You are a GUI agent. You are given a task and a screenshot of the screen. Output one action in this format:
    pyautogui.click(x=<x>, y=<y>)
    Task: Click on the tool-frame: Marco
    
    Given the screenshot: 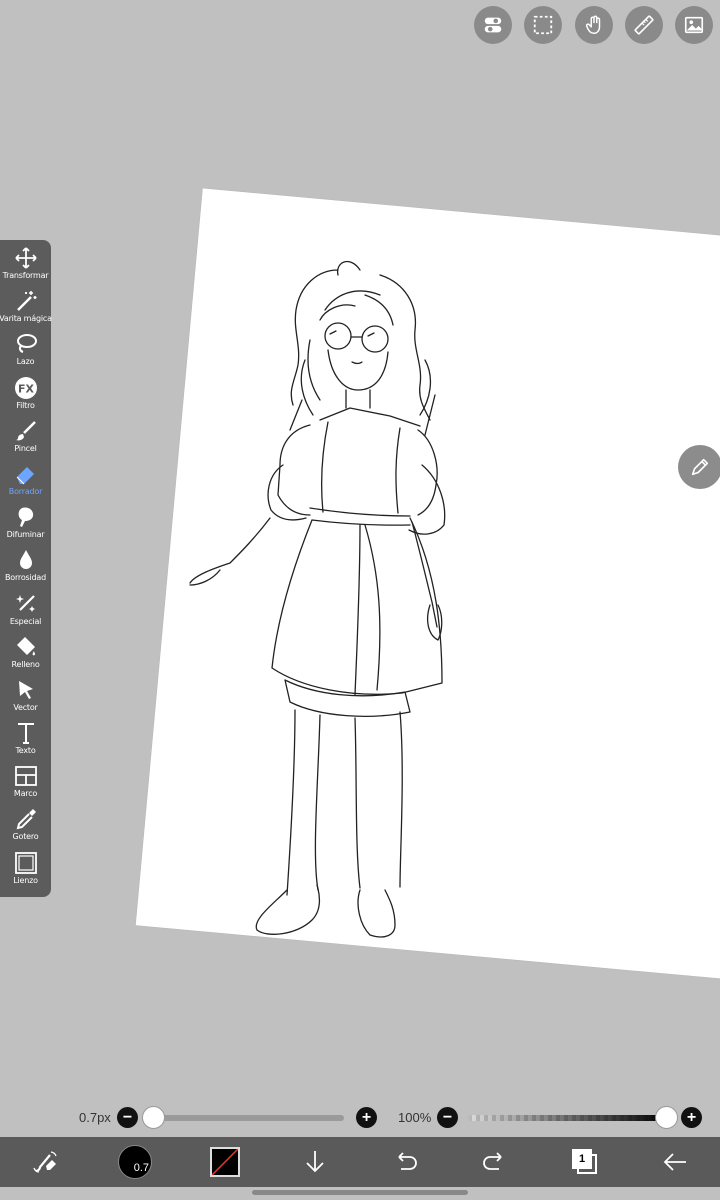 What is the action you would take?
    pyautogui.click(x=25, y=785)
    